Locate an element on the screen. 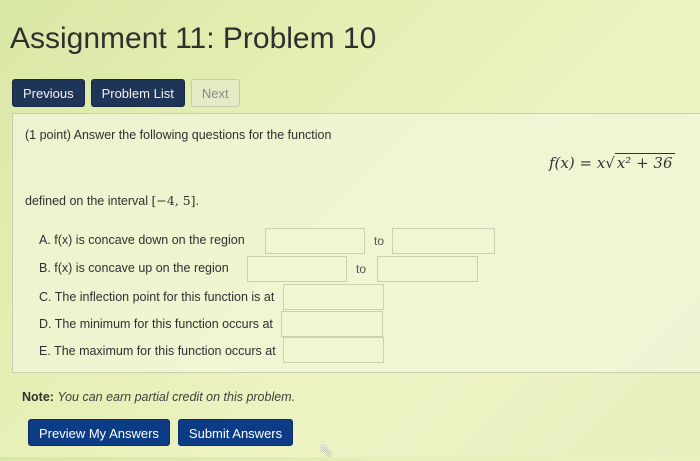 The height and width of the screenshot is (461, 700). answer-a-end-input is located at coordinates (443, 241).